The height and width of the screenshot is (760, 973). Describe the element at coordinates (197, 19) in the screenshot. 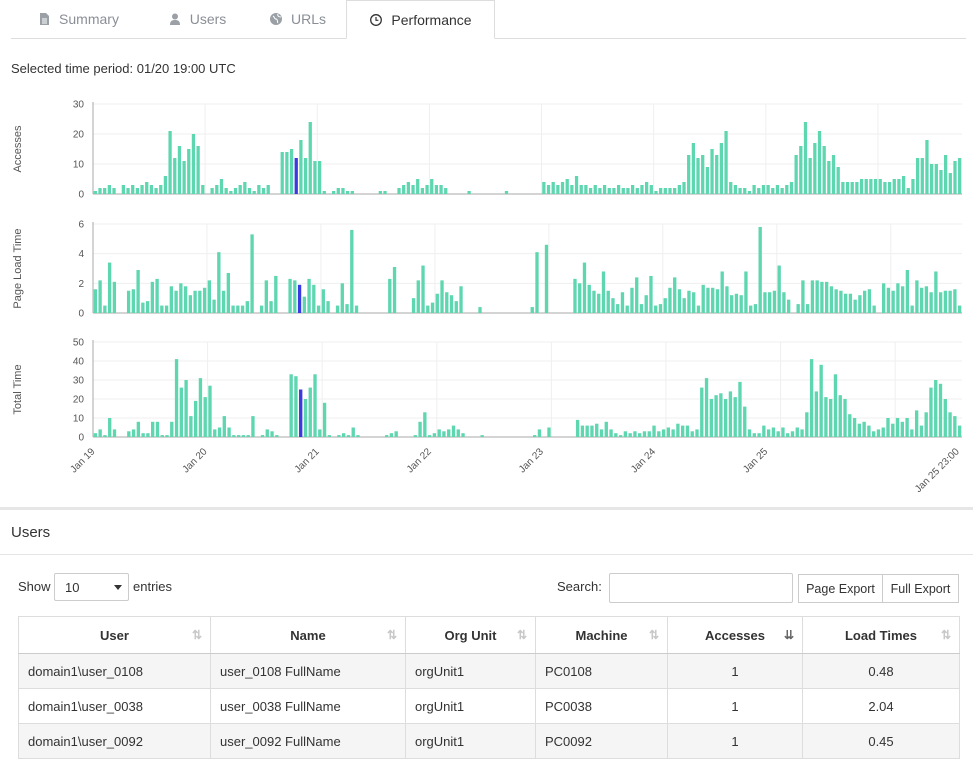

I see `tab-users: Users` at that location.